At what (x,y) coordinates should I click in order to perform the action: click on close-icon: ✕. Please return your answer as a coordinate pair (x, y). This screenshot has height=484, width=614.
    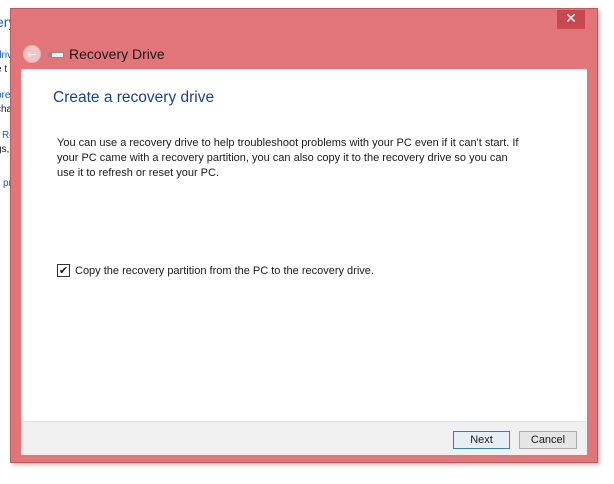
    Looking at the image, I should click on (571, 19).